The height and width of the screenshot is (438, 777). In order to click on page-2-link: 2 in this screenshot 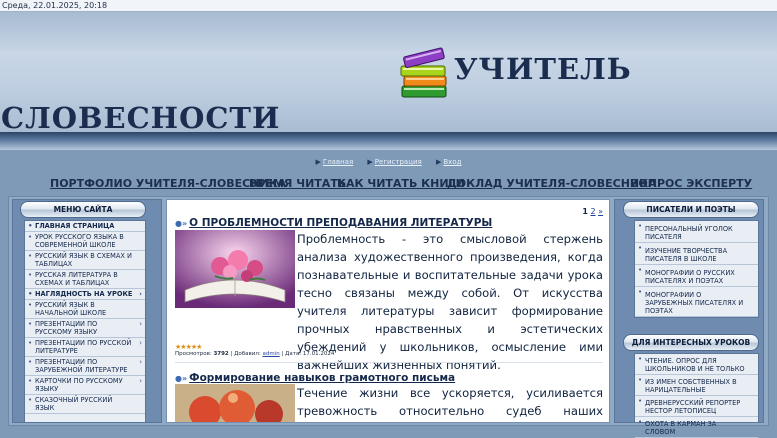, I will do `click(592, 211)`.